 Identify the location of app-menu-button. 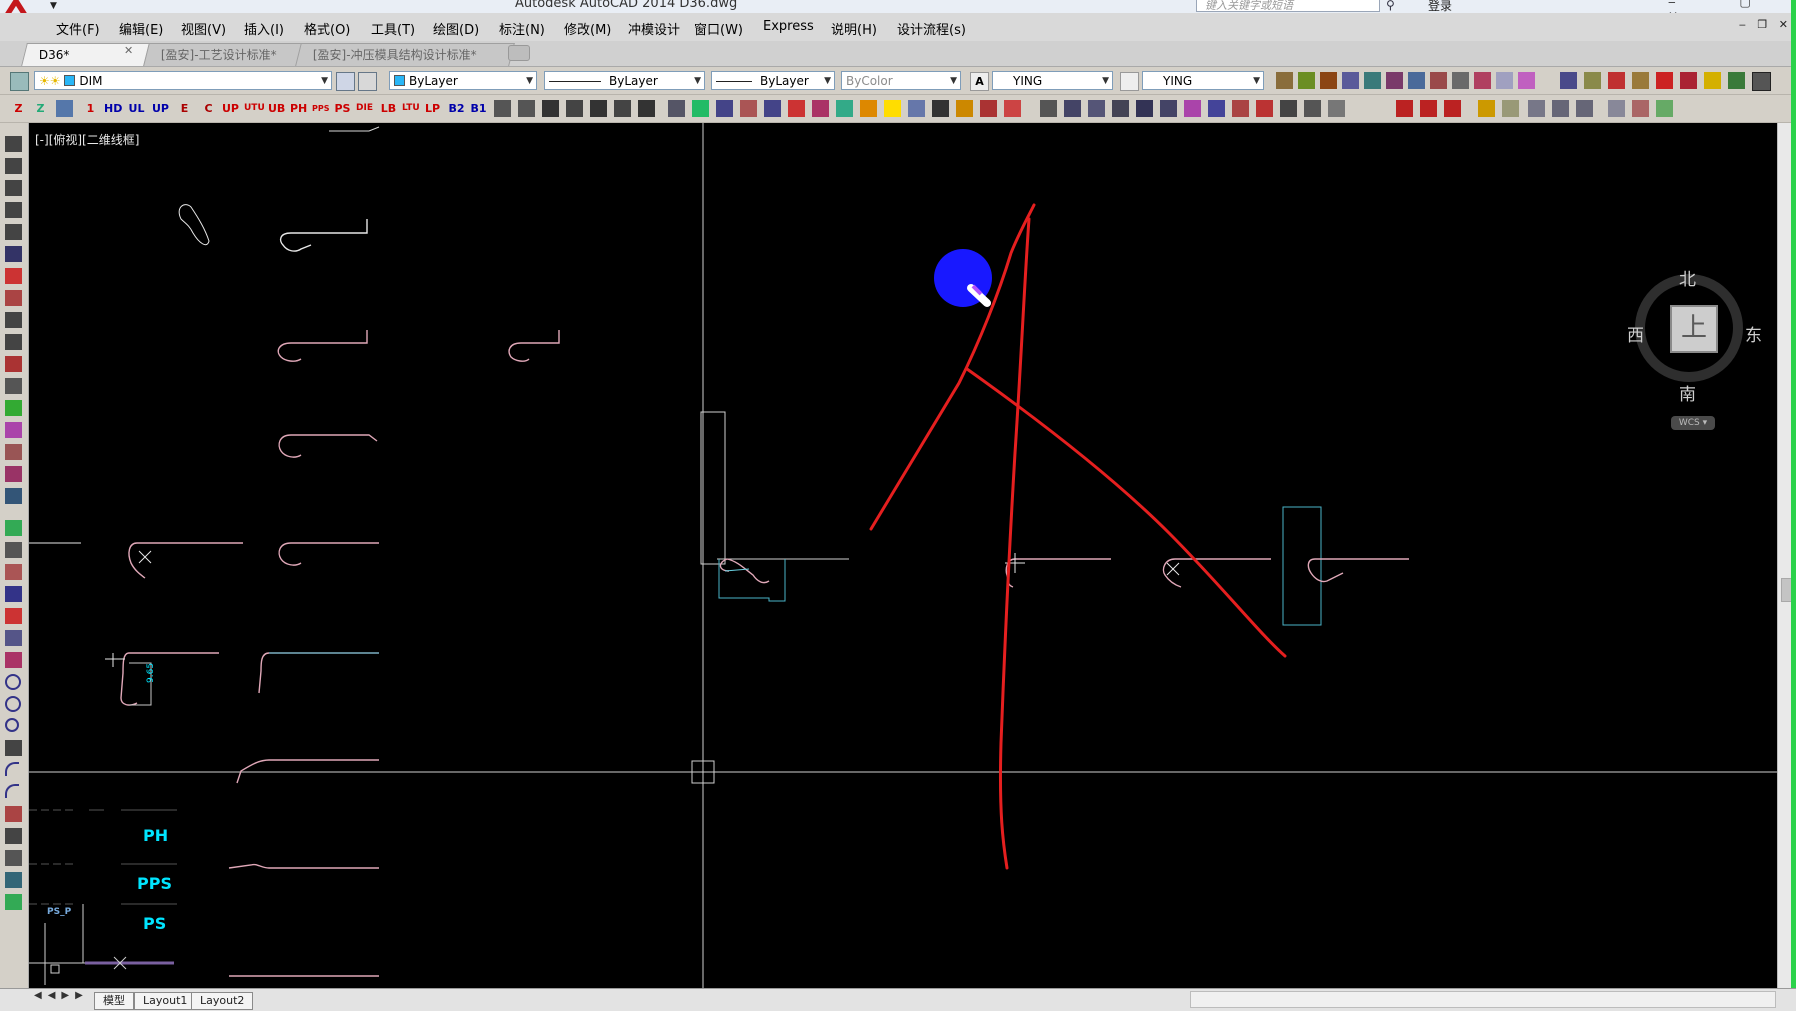
(16, 6).